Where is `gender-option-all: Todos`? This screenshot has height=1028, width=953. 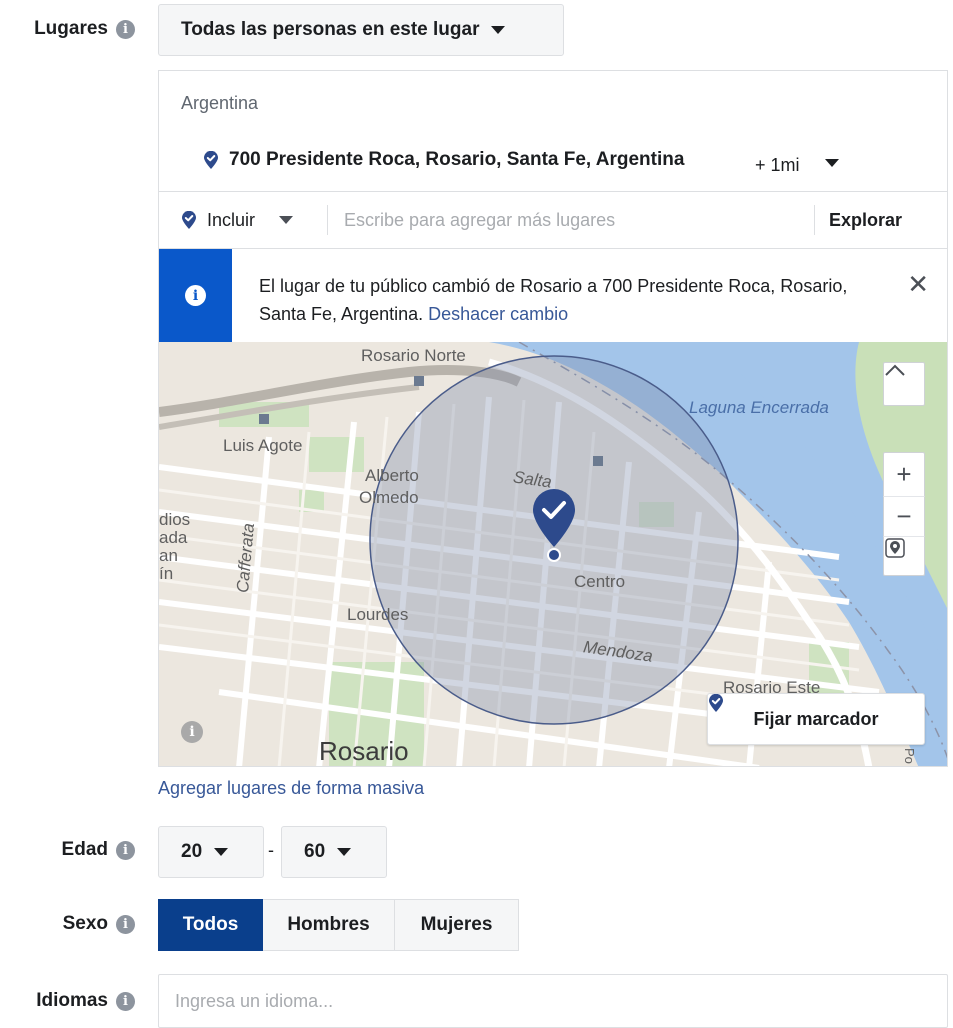
gender-option-all: Todos is located at coordinates (210, 925).